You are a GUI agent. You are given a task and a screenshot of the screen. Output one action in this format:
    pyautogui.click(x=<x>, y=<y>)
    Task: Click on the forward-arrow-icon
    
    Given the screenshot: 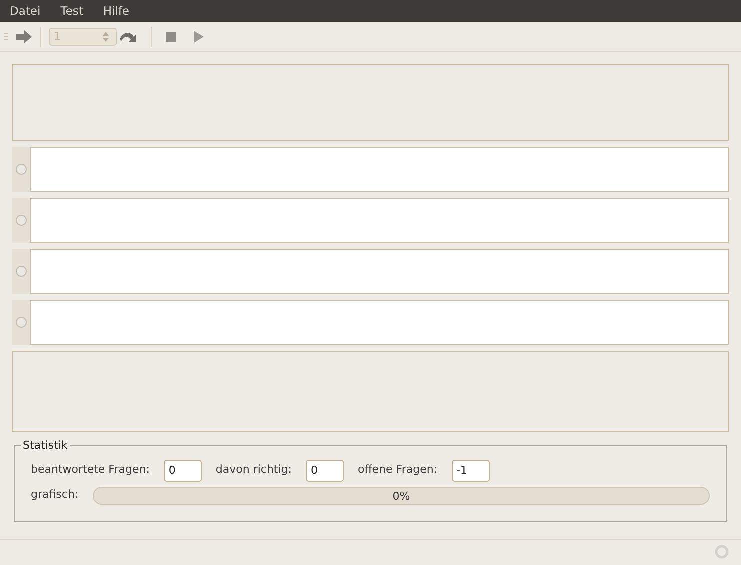 What is the action you would take?
    pyautogui.click(x=24, y=37)
    